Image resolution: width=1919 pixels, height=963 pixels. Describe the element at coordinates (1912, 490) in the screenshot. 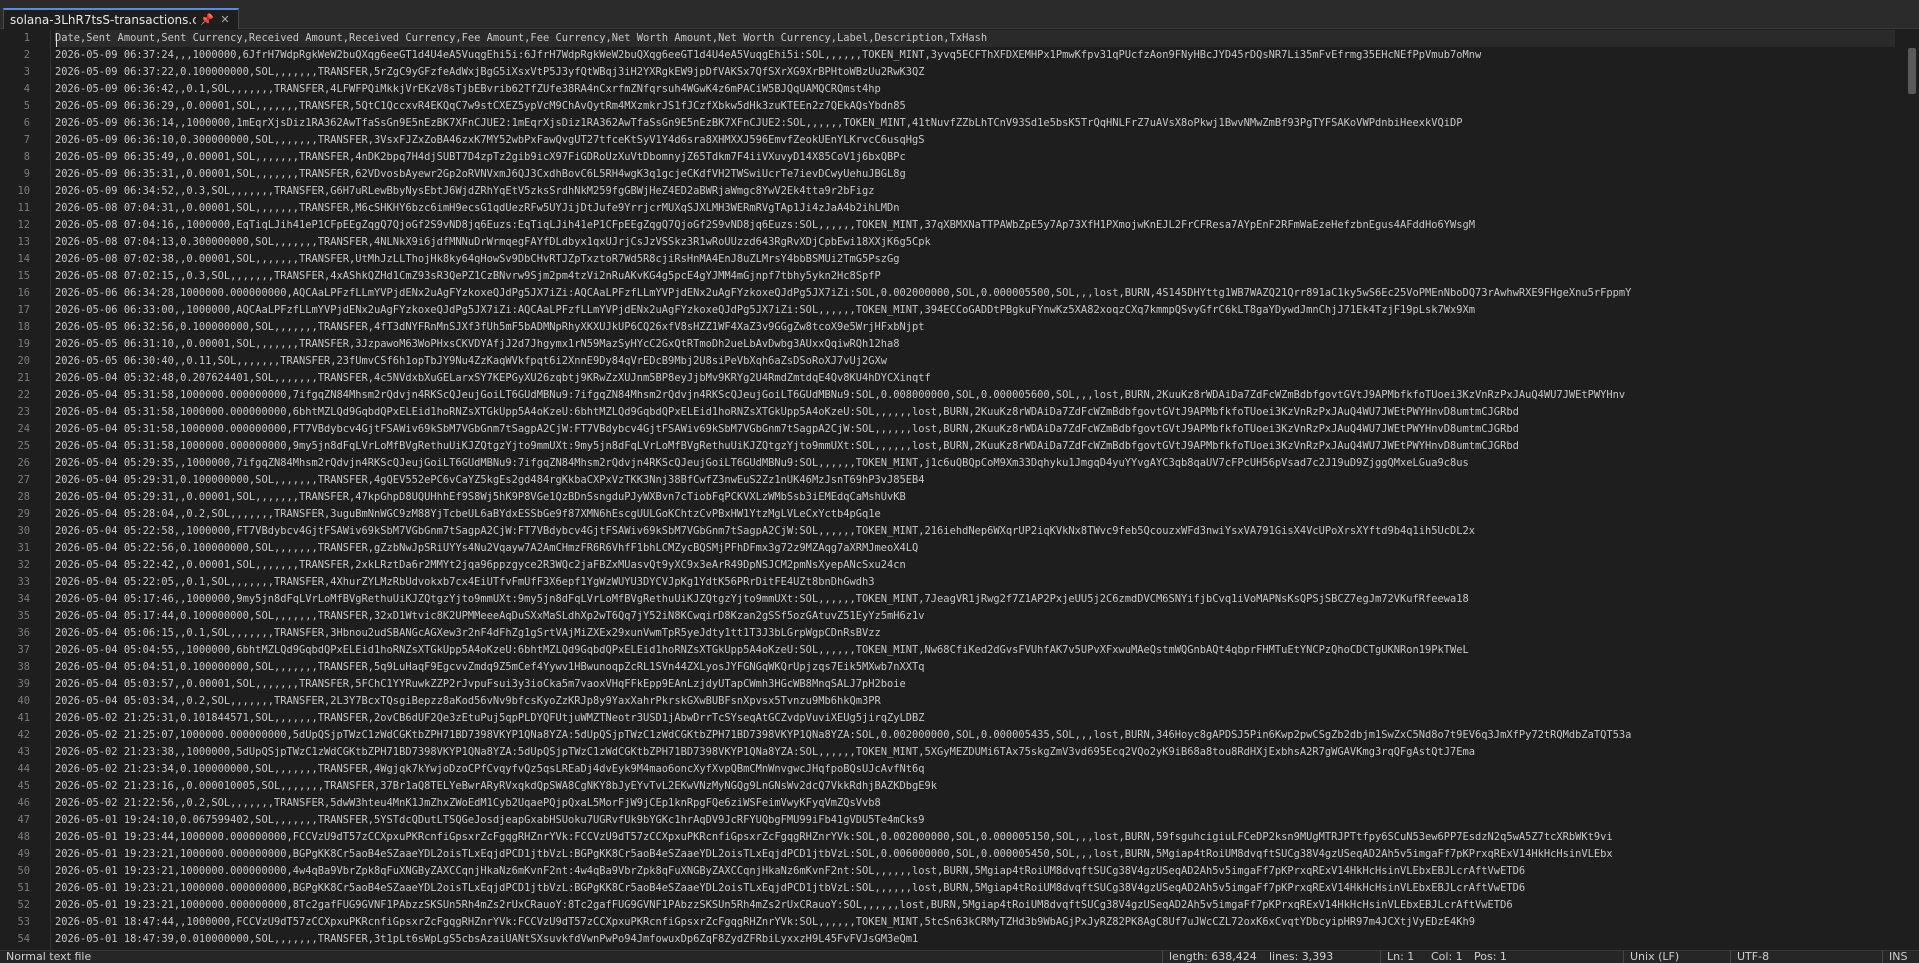

I see `vertical-scrollbar` at that location.